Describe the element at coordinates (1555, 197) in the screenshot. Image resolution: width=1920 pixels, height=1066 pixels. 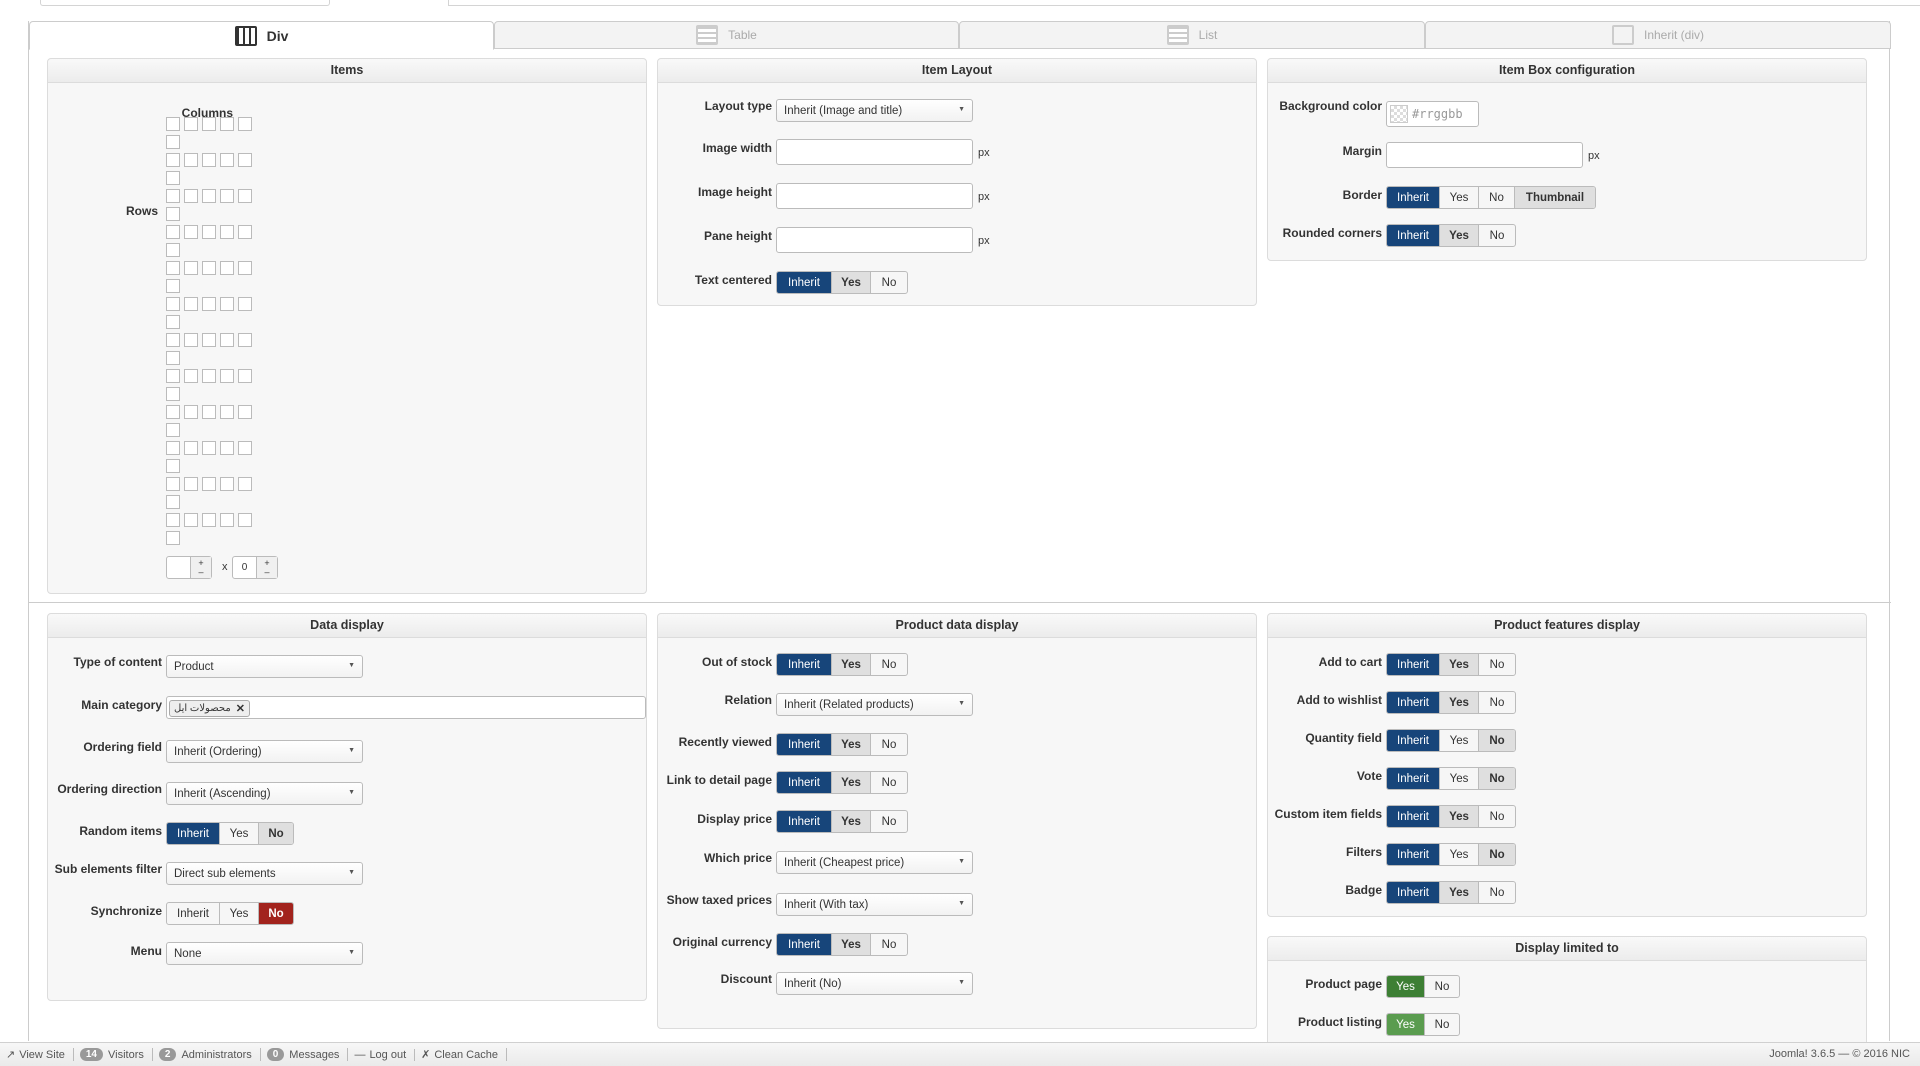
I see `thumbnail-option: Thumbnail` at that location.